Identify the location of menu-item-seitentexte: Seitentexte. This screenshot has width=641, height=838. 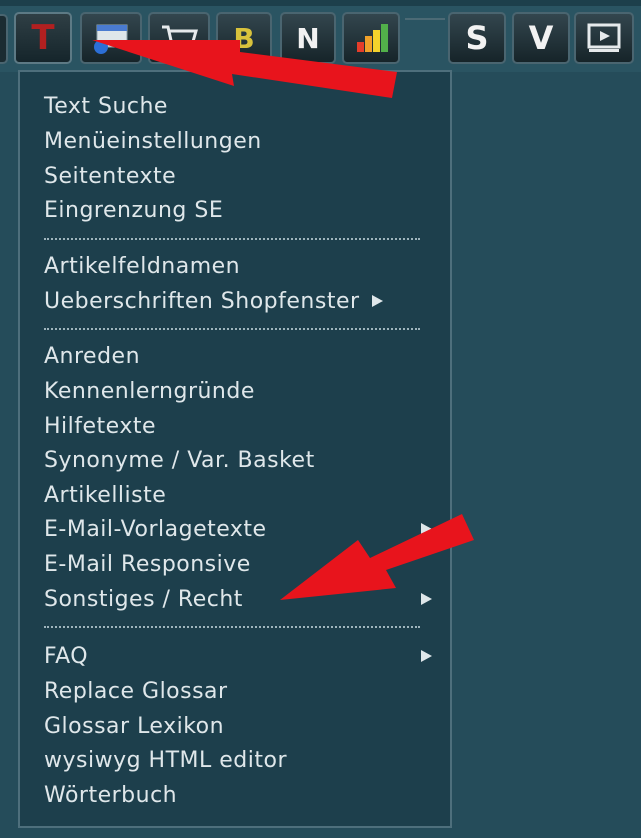
(240, 176).